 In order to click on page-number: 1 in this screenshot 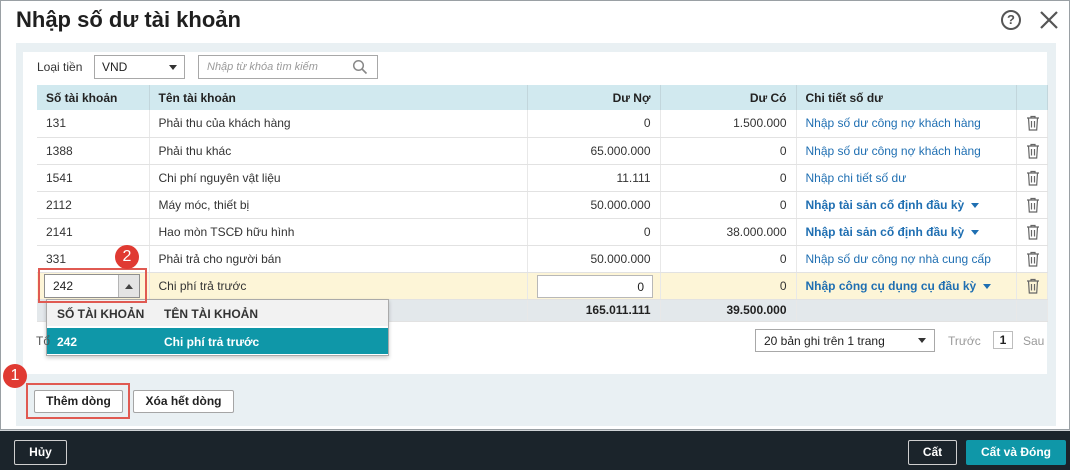, I will do `click(1003, 340)`.